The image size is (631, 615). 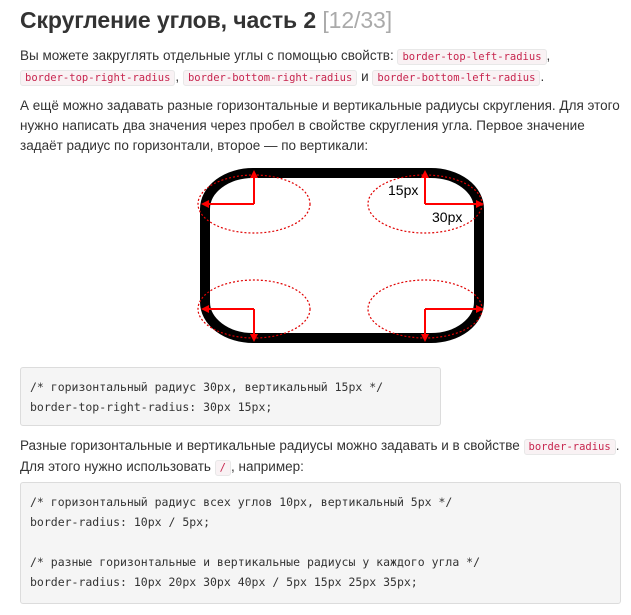 I want to click on rounded-box, so click(x=342, y=255).